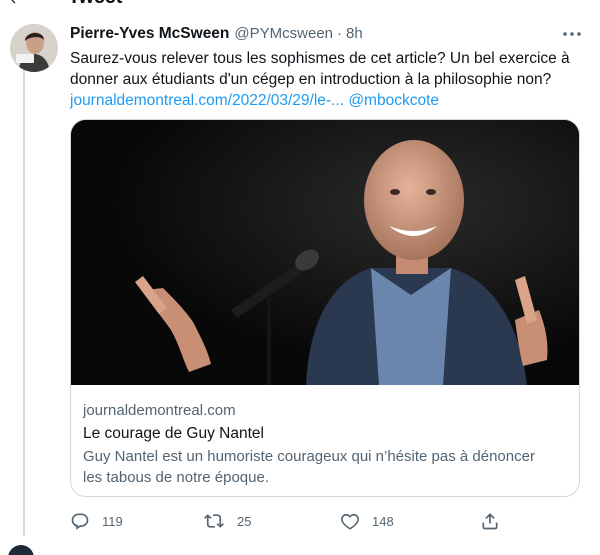  I want to click on avatar-column, so click(34, 48).